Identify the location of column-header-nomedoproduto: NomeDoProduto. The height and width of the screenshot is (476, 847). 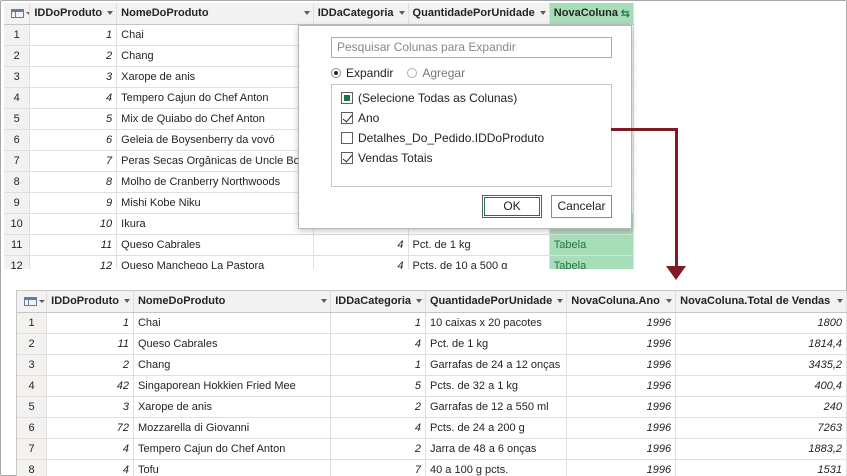
(215, 14).